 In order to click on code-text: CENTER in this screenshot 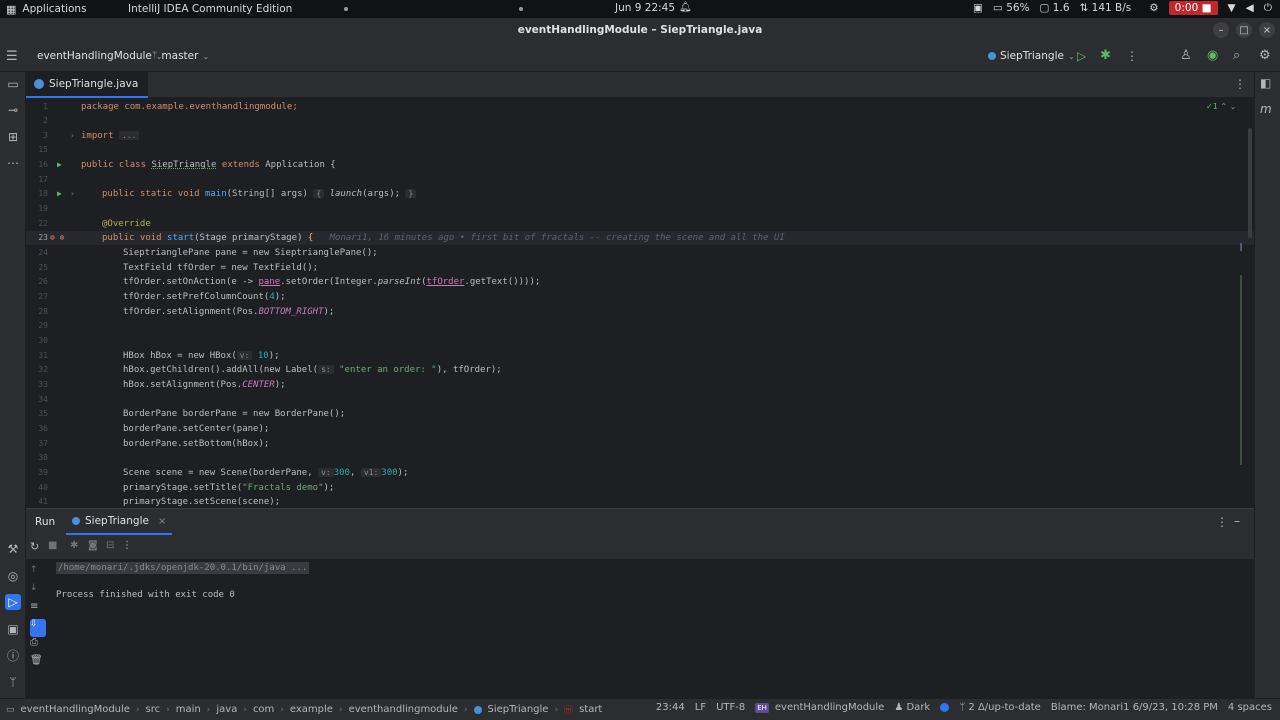, I will do `click(258, 385)`.